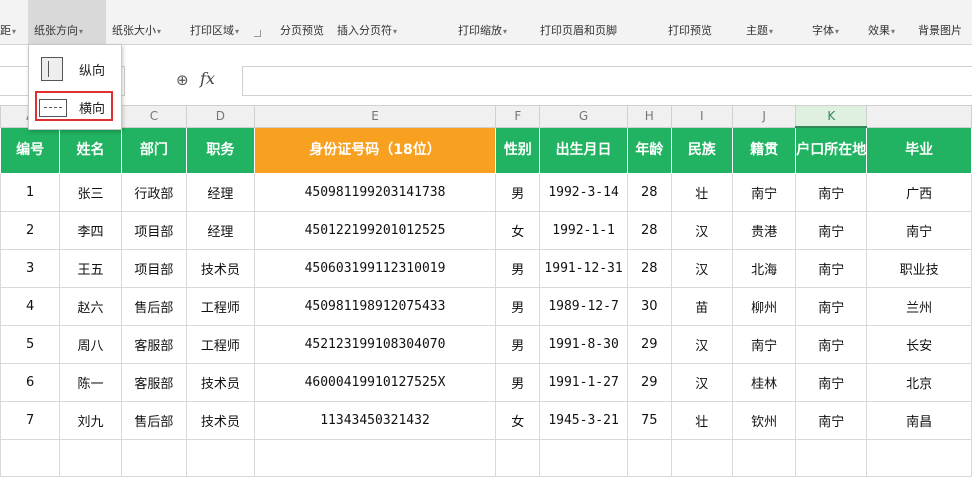  What do you see at coordinates (154, 268) in the screenshot?
I see `table-cell: 项目部` at bounding box center [154, 268].